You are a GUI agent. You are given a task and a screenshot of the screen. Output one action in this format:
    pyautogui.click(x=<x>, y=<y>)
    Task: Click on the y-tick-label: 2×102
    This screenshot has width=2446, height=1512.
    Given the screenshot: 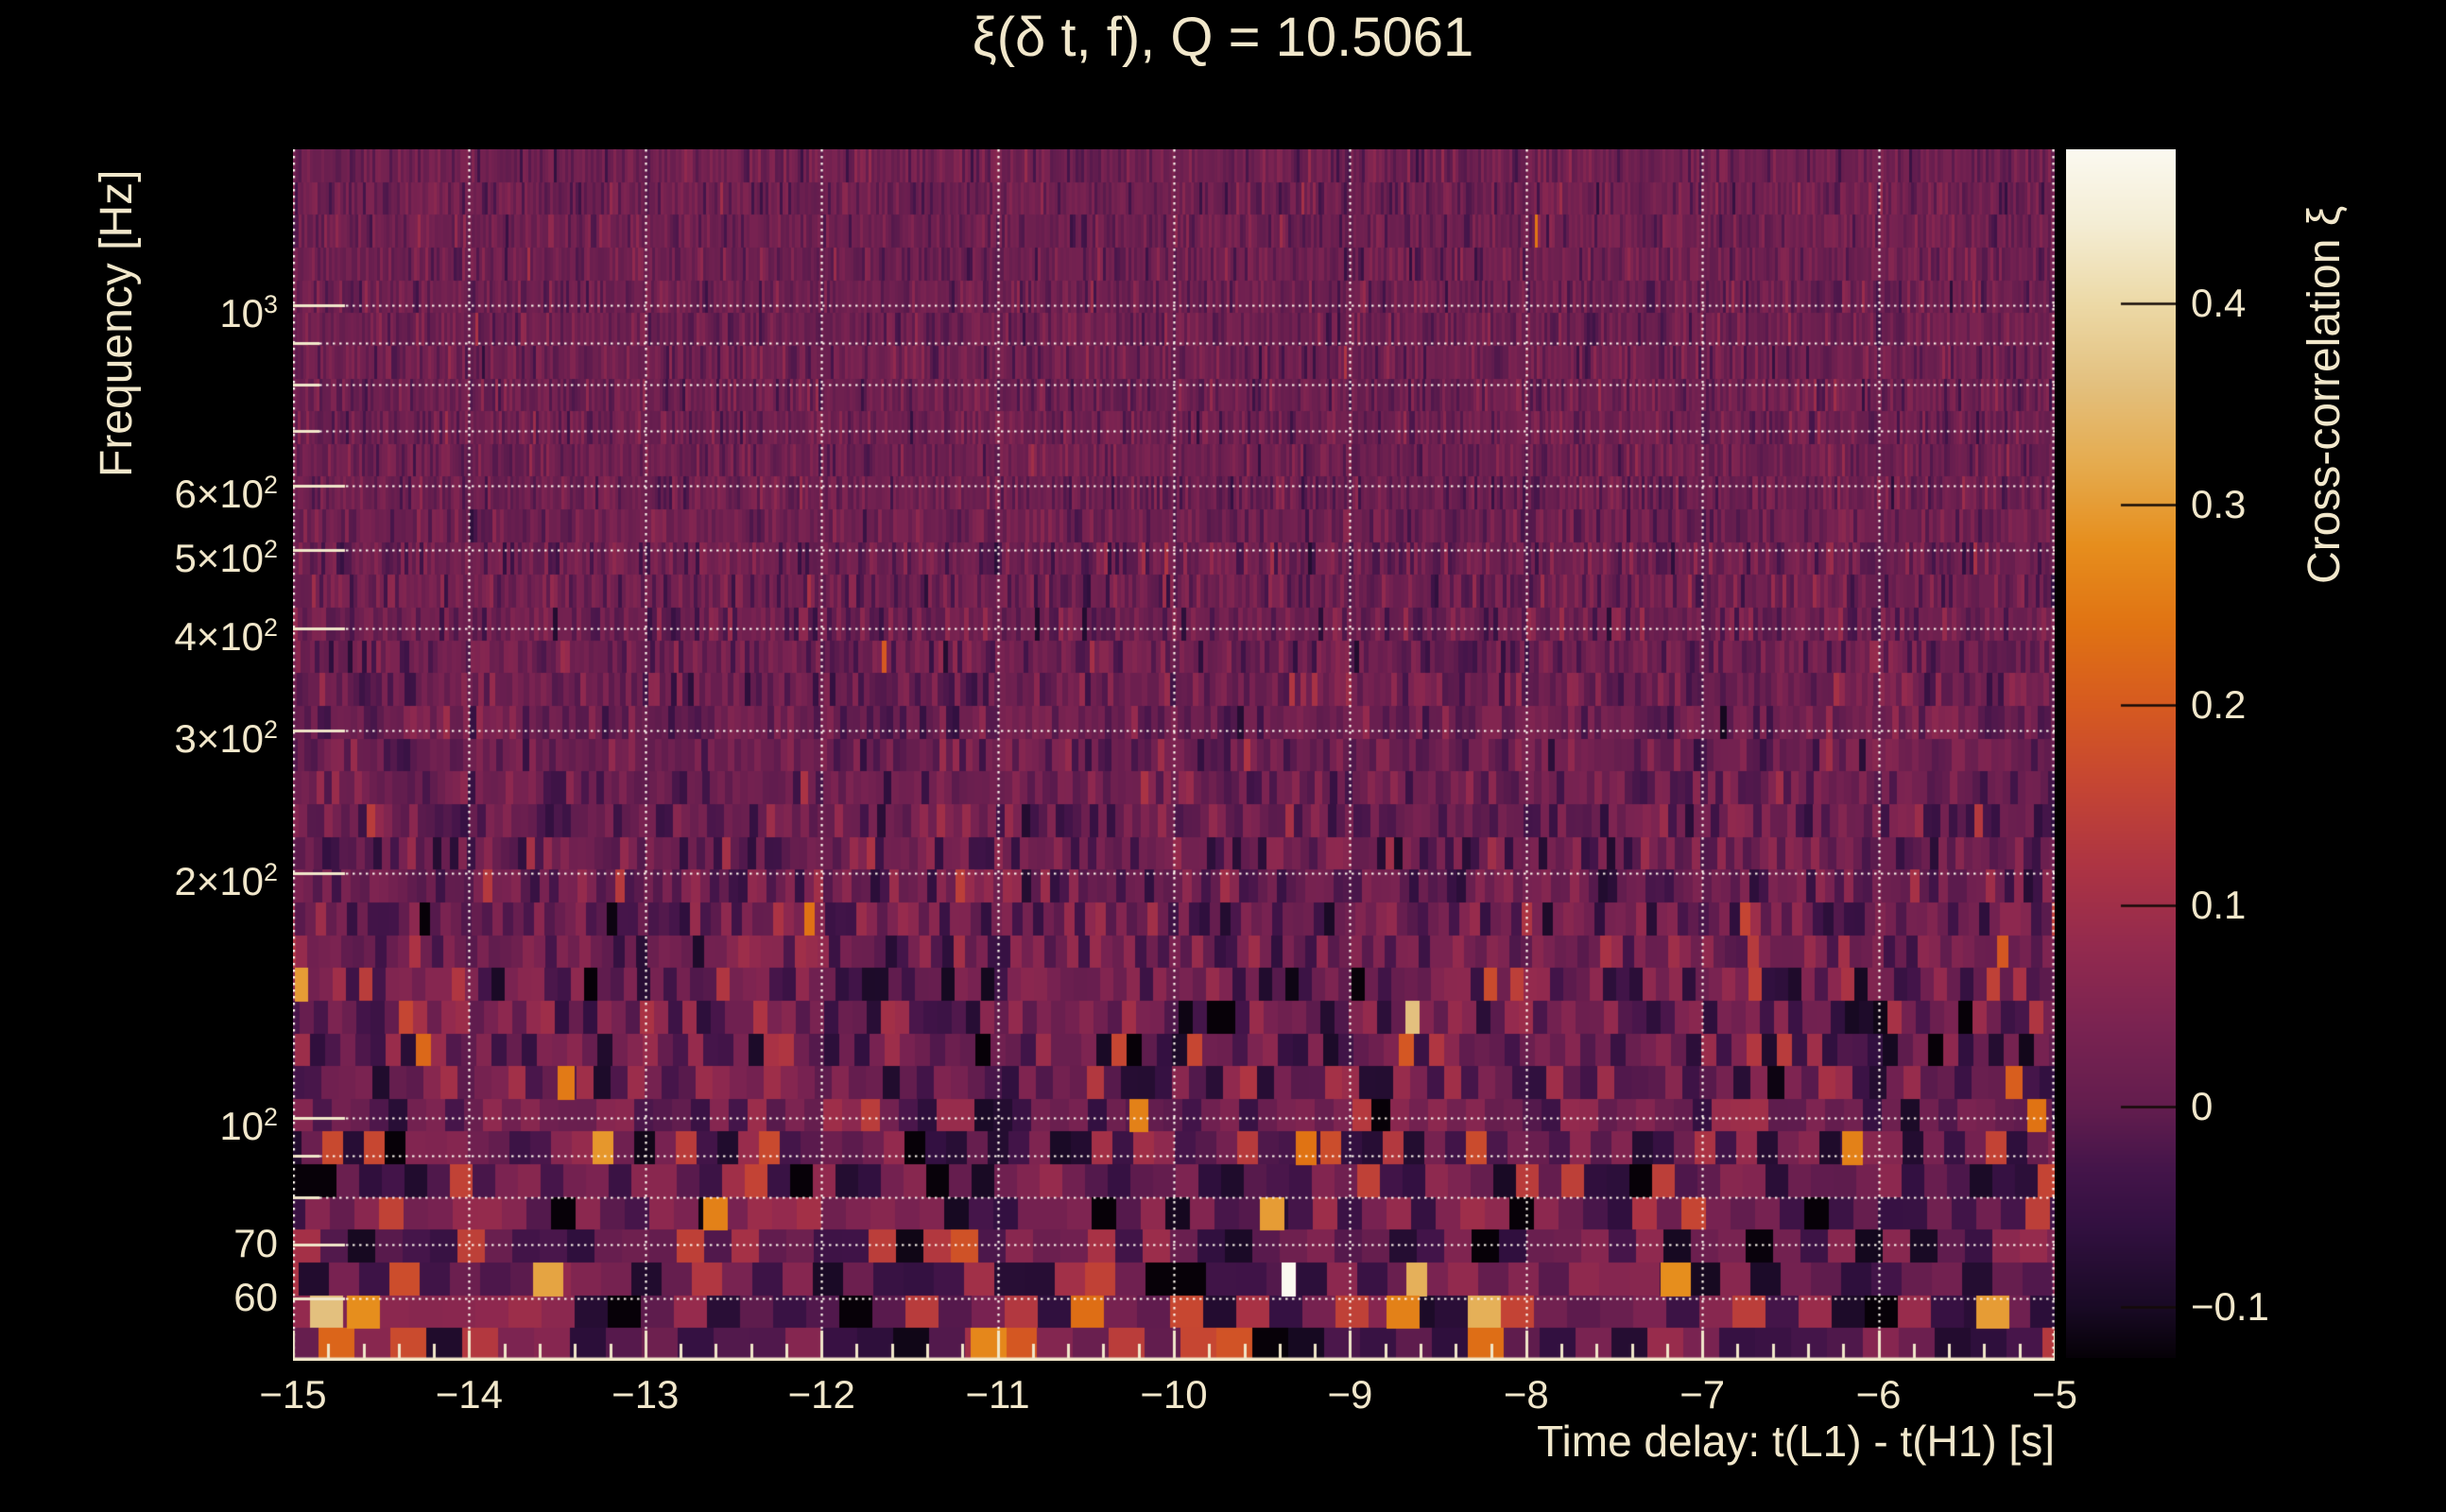 What is the action you would take?
    pyautogui.click(x=226, y=881)
    